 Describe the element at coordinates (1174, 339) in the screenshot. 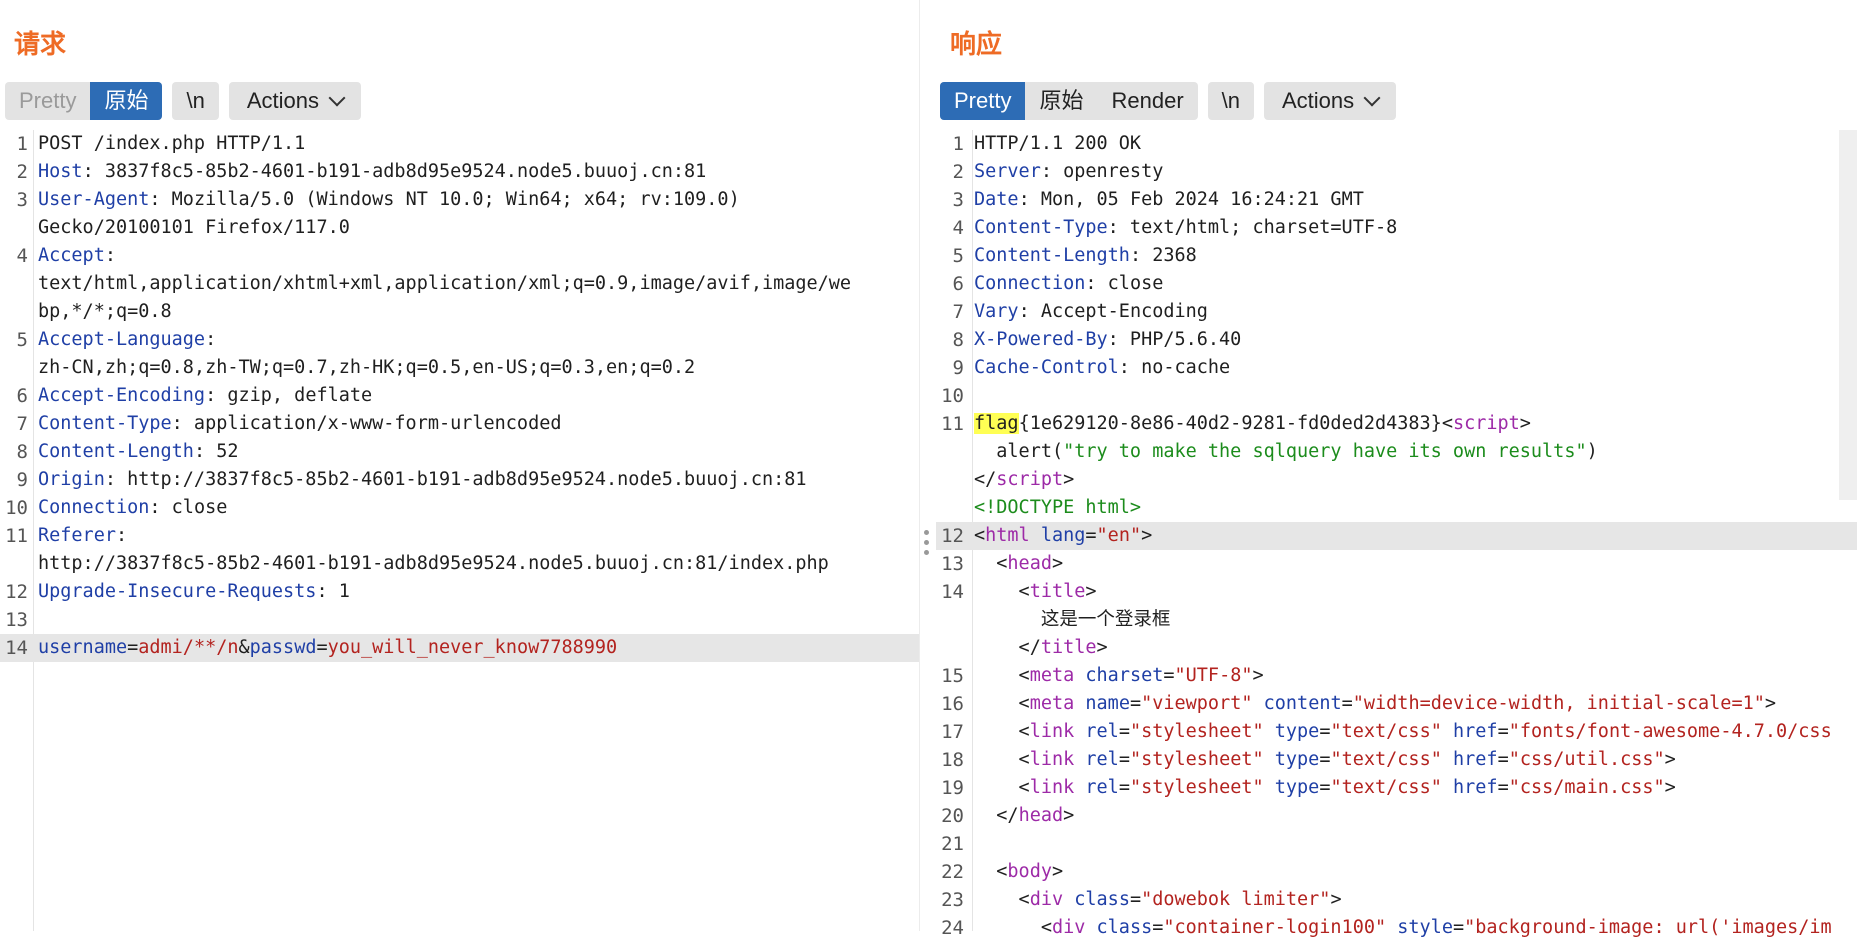

I see `code-token: : PHP/5.6.40` at that location.